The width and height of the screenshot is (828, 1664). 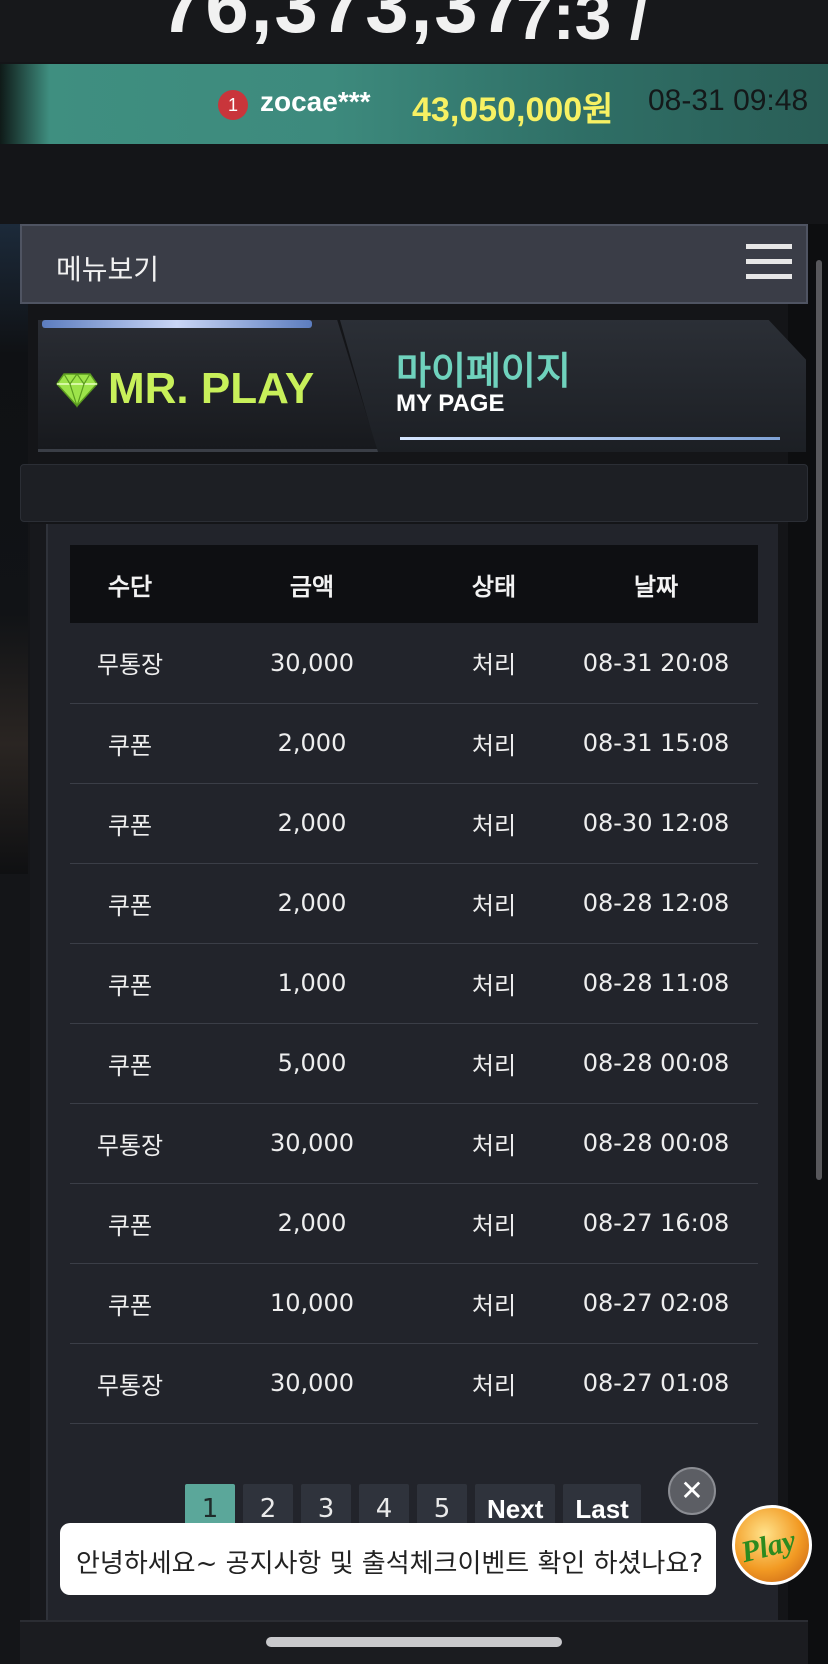 What do you see at coordinates (414, 1642) in the screenshot?
I see `home-indicator` at bounding box center [414, 1642].